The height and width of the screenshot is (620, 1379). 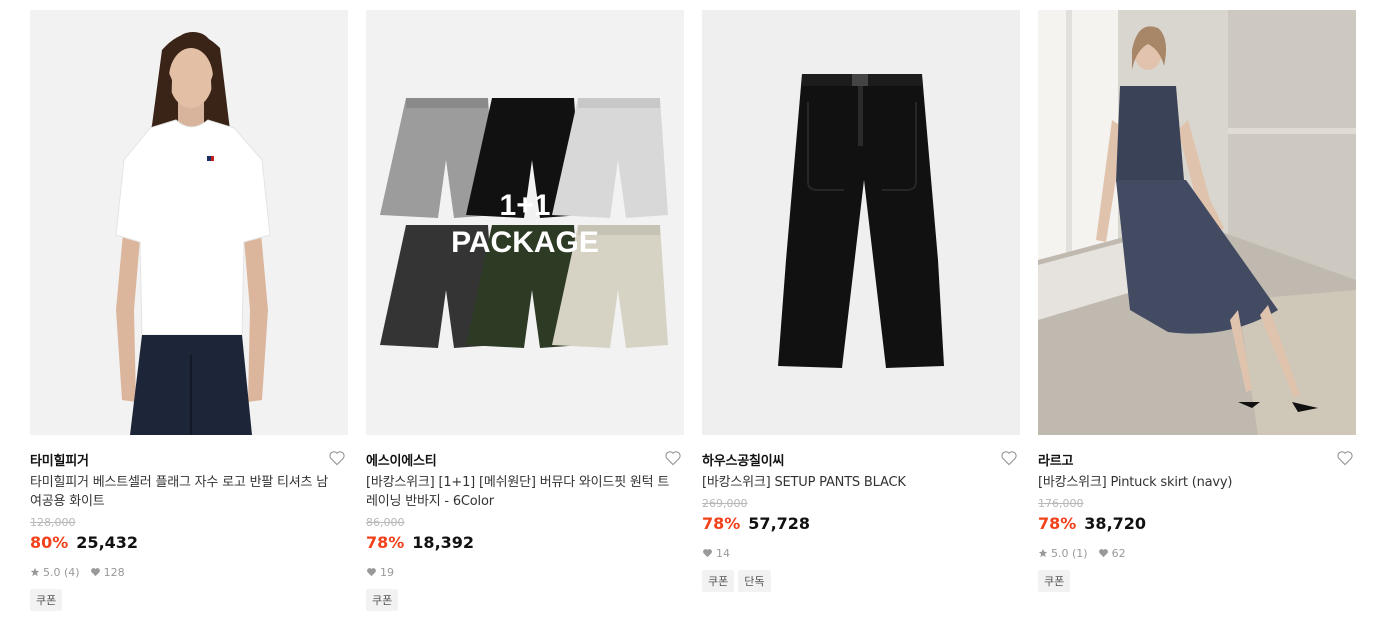 What do you see at coordinates (387, 572) in the screenshot?
I see `like-count-value: 19` at bounding box center [387, 572].